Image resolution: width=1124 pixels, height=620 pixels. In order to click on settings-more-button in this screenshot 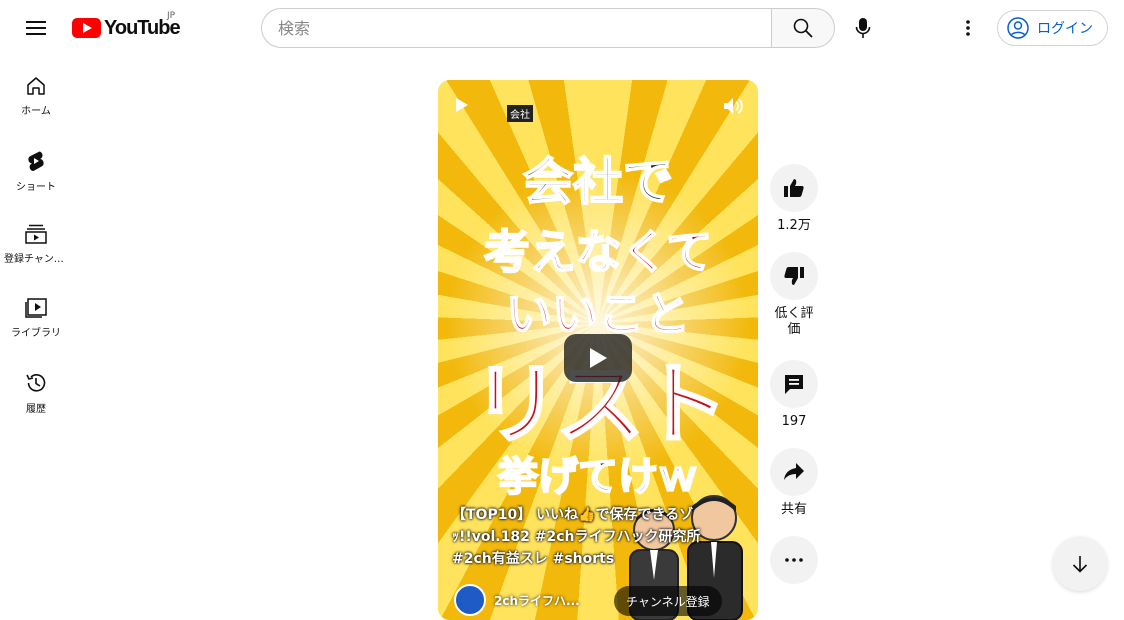, I will do `click(968, 28)`.